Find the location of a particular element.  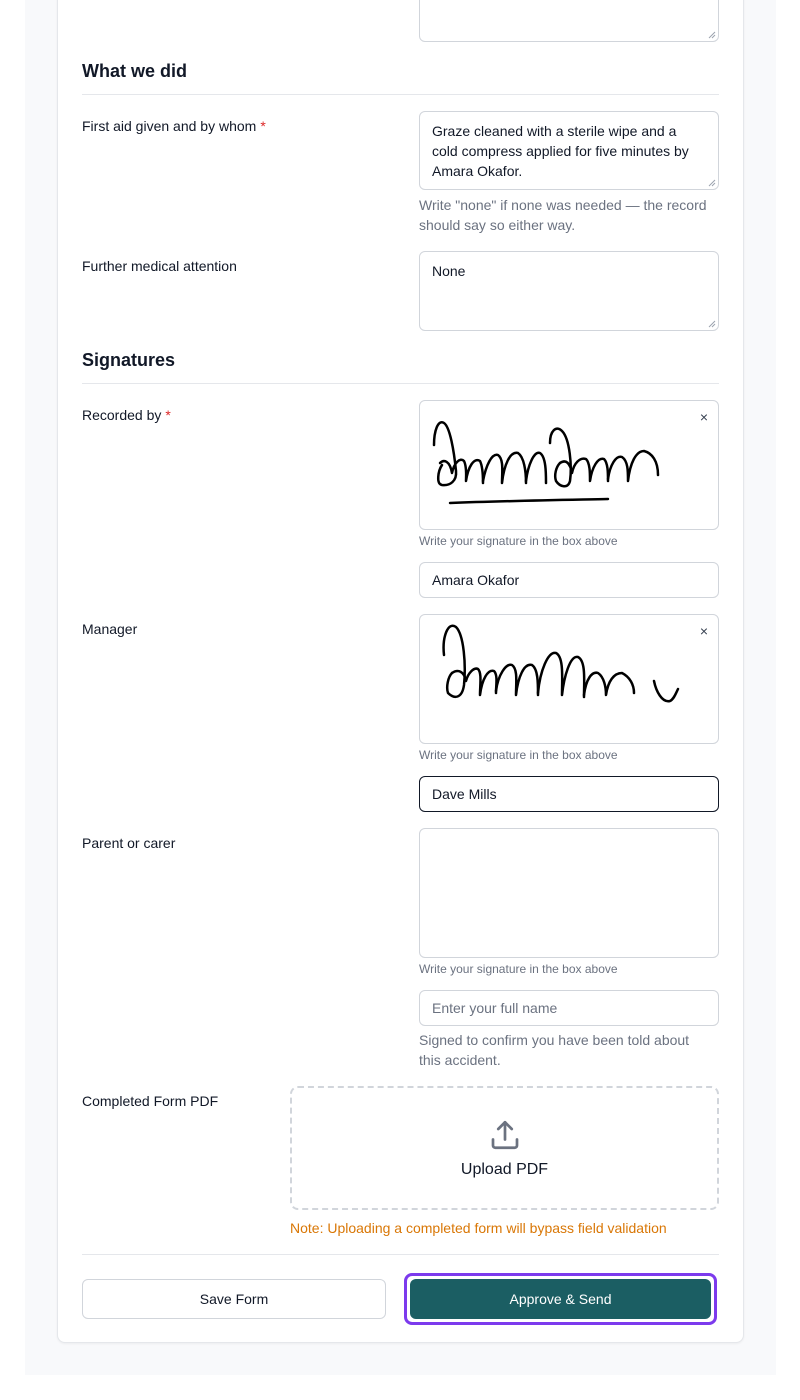

approve-send-button: Approve & Send is located at coordinates (560, 1299).